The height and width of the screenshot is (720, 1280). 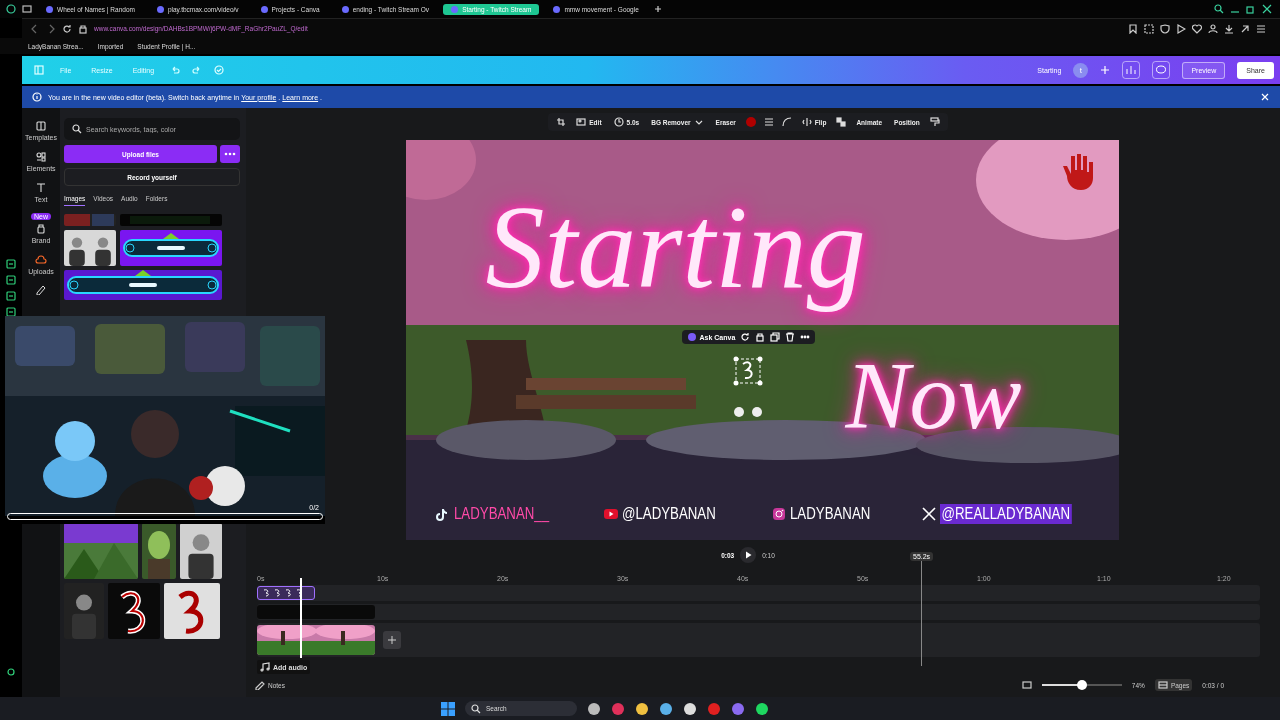 I want to click on new-tab-icon, so click(x=657, y=9).